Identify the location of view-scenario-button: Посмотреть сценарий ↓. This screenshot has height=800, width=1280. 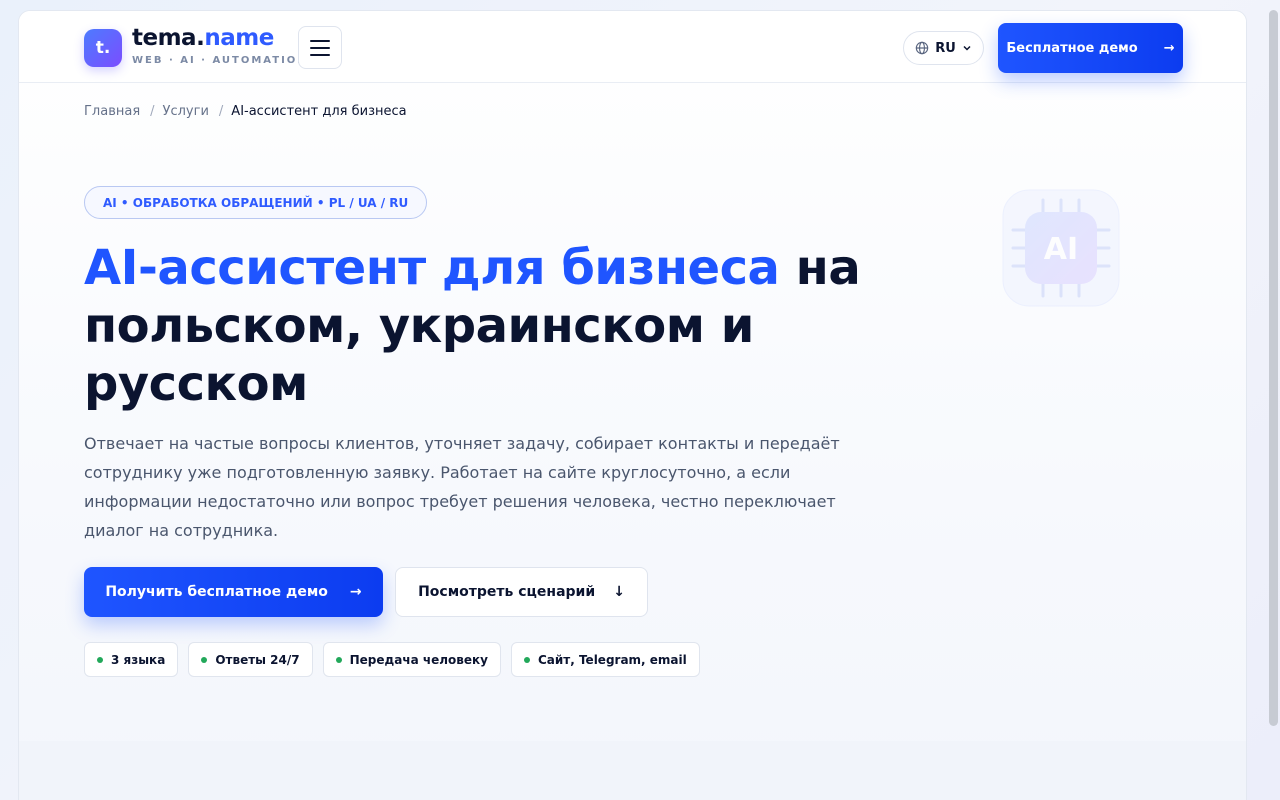
(521, 592).